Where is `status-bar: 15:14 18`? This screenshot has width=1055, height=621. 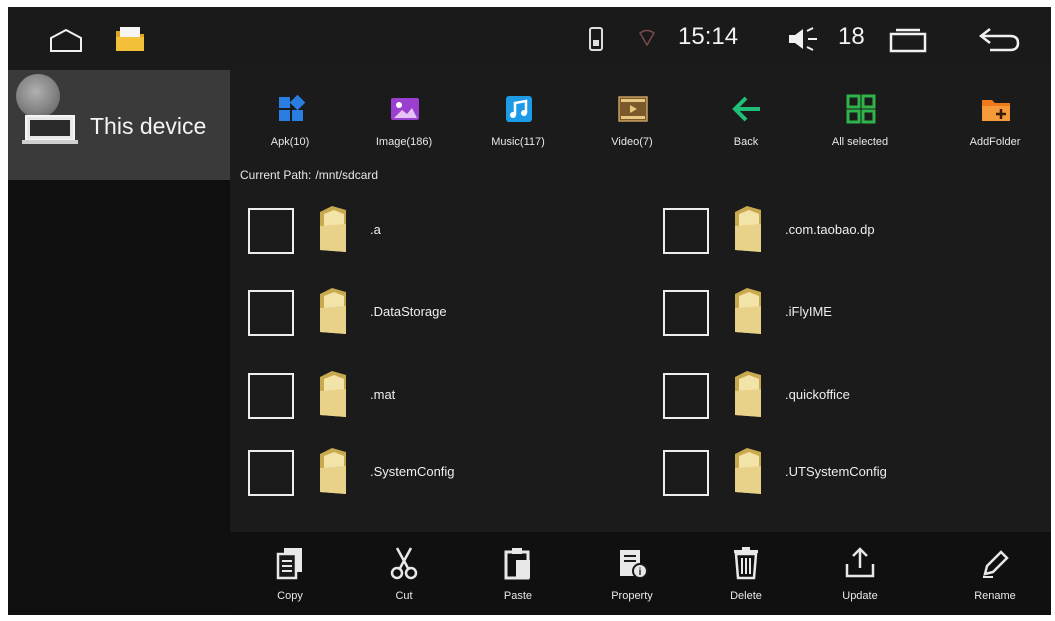
status-bar: 15:14 18 is located at coordinates (529, 38).